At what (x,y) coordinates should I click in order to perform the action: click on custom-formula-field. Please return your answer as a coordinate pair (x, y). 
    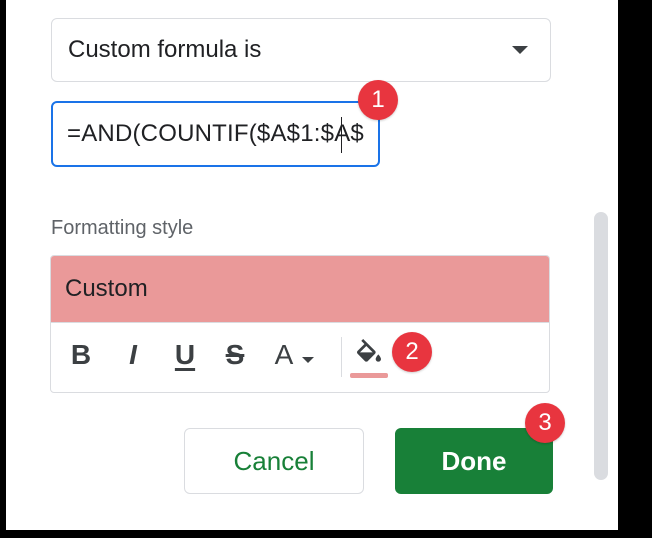
    Looking at the image, I should click on (215, 134).